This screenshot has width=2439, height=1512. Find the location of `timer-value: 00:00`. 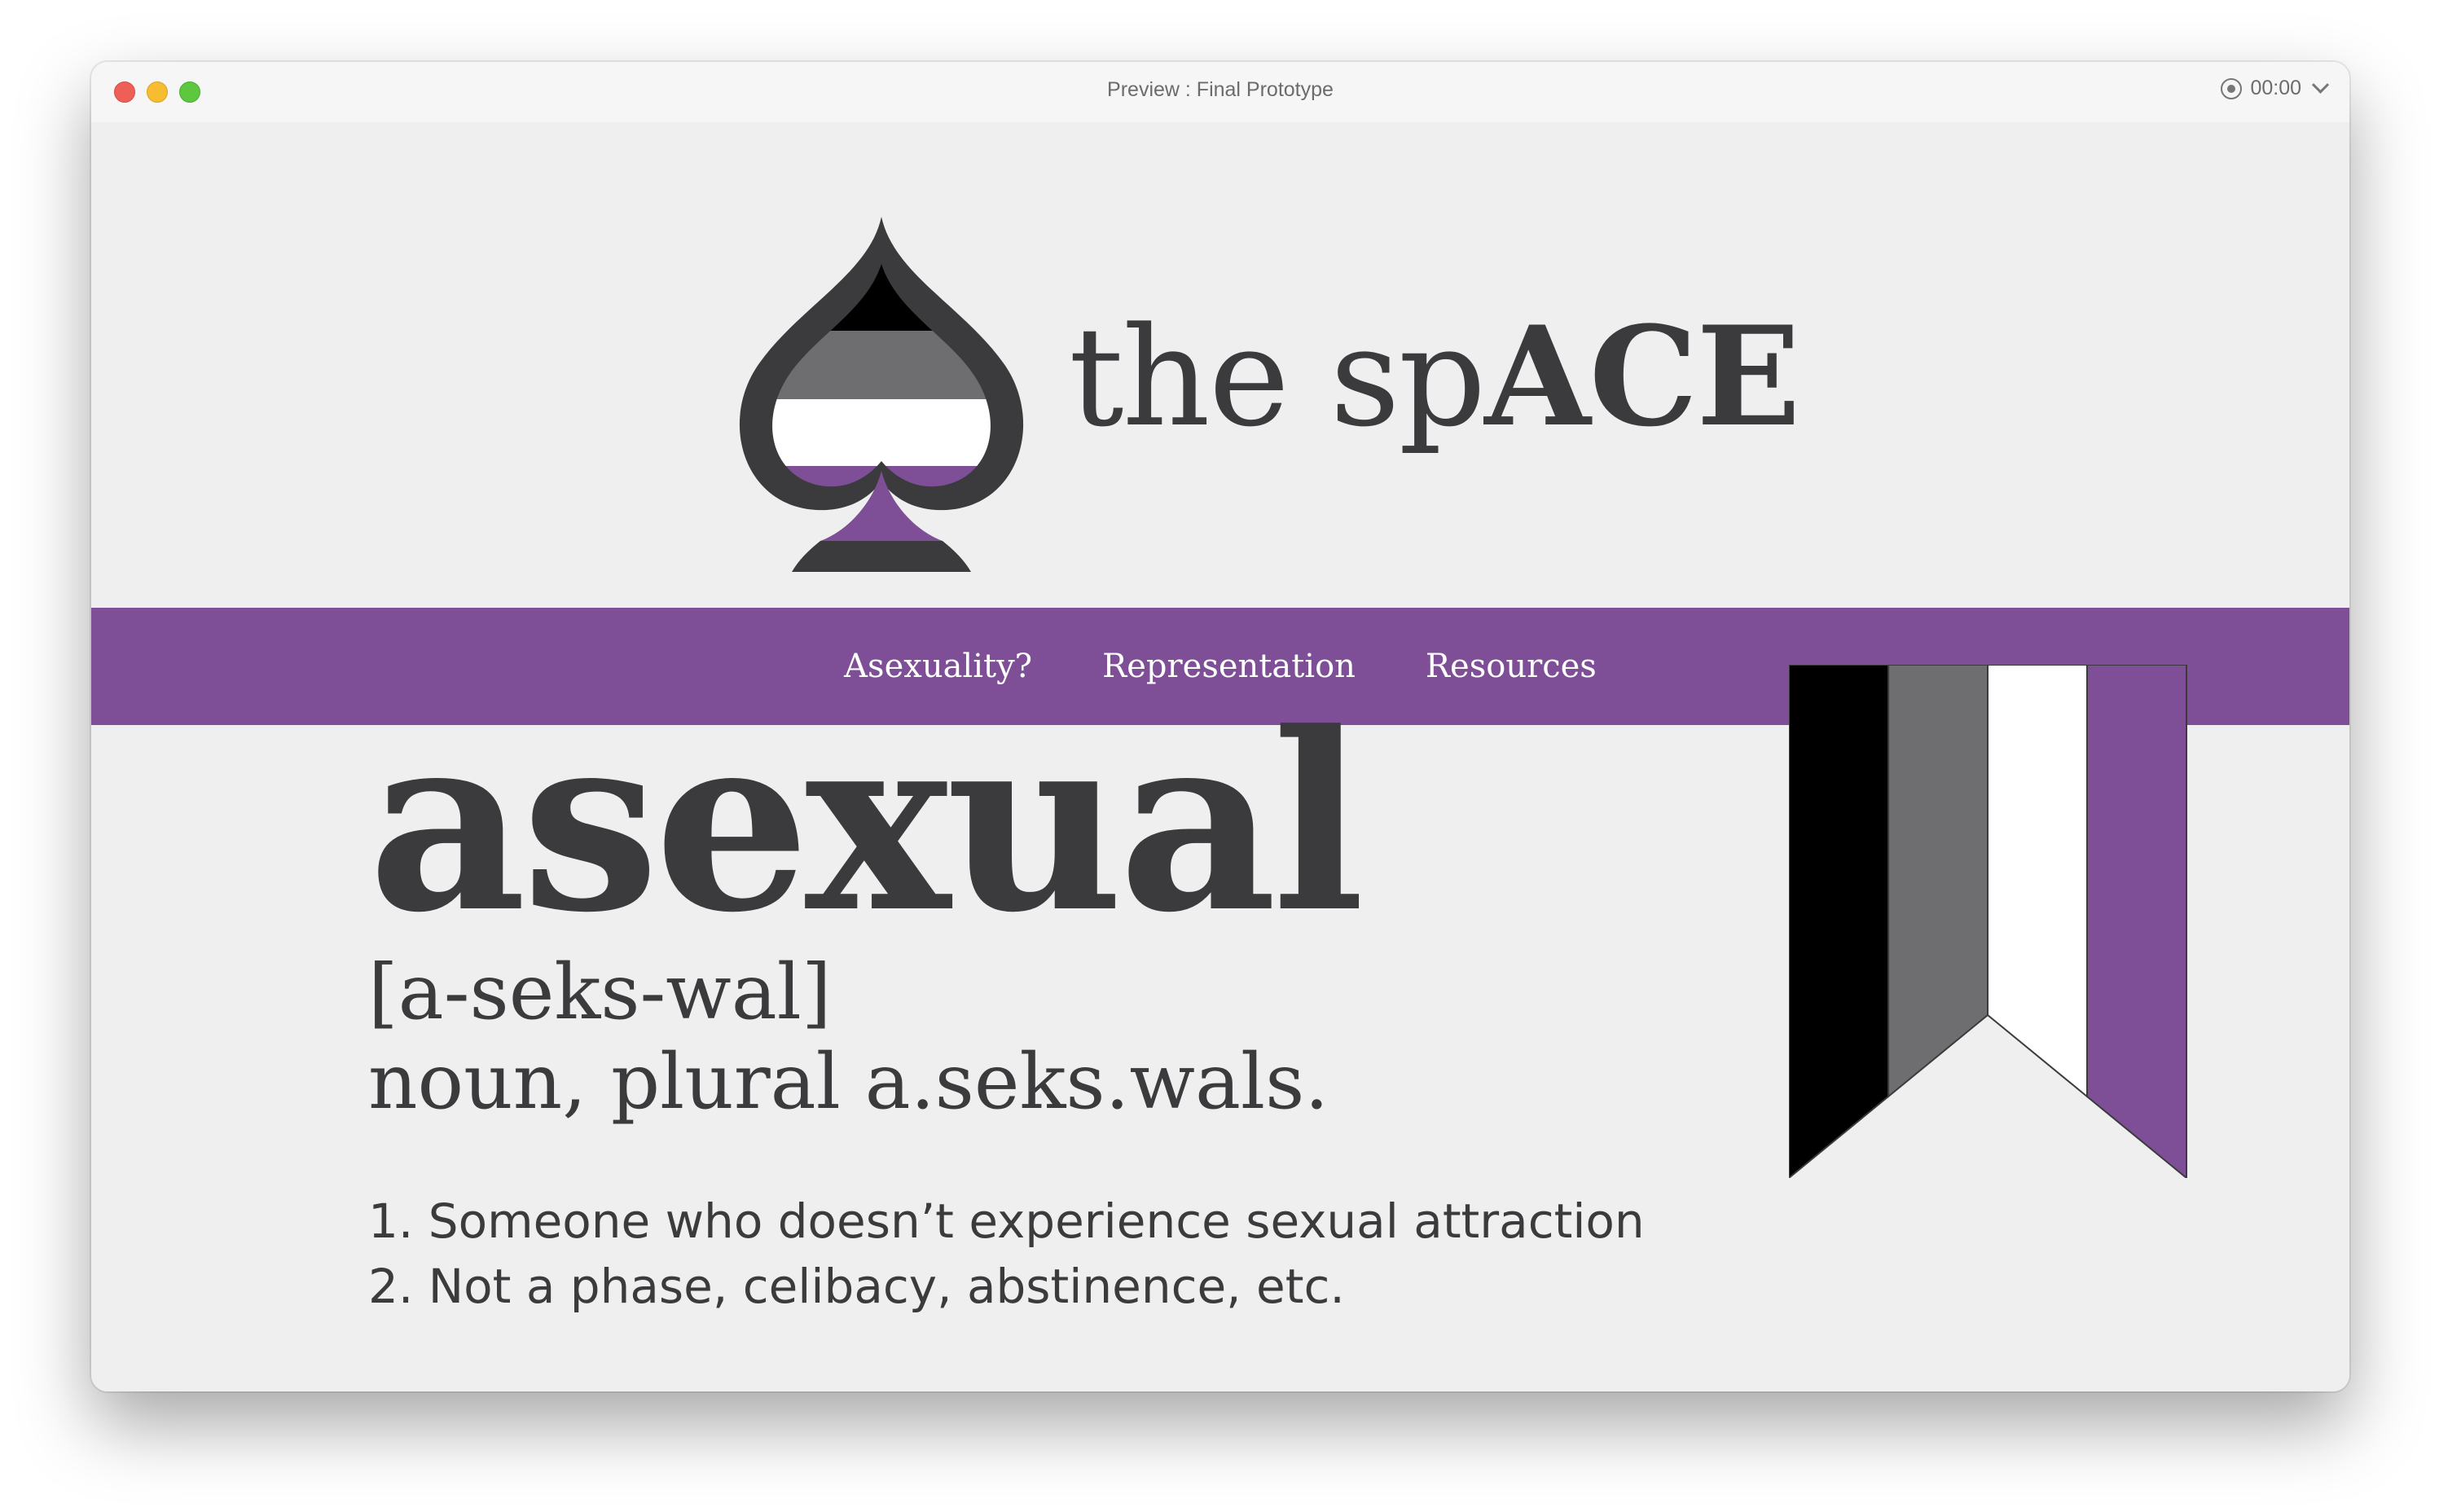

timer-value: 00:00 is located at coordinates (2275, 88).